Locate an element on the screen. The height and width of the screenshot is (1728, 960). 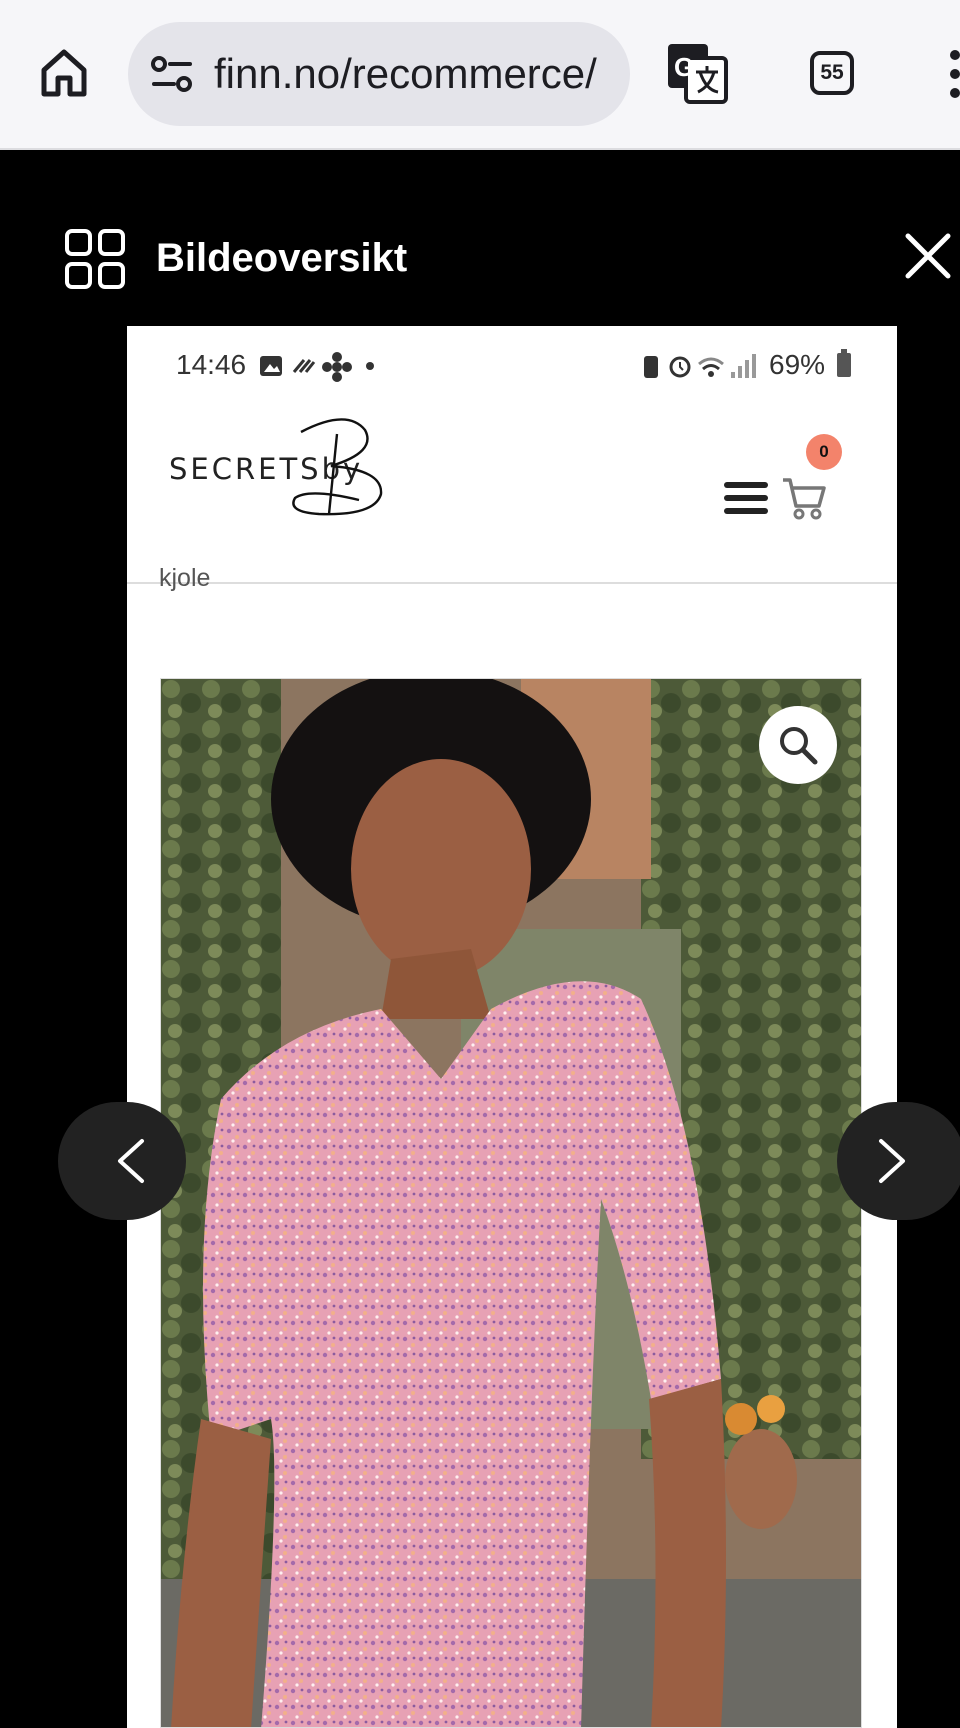
previous-image-button is located at coordinates (122, 1161).